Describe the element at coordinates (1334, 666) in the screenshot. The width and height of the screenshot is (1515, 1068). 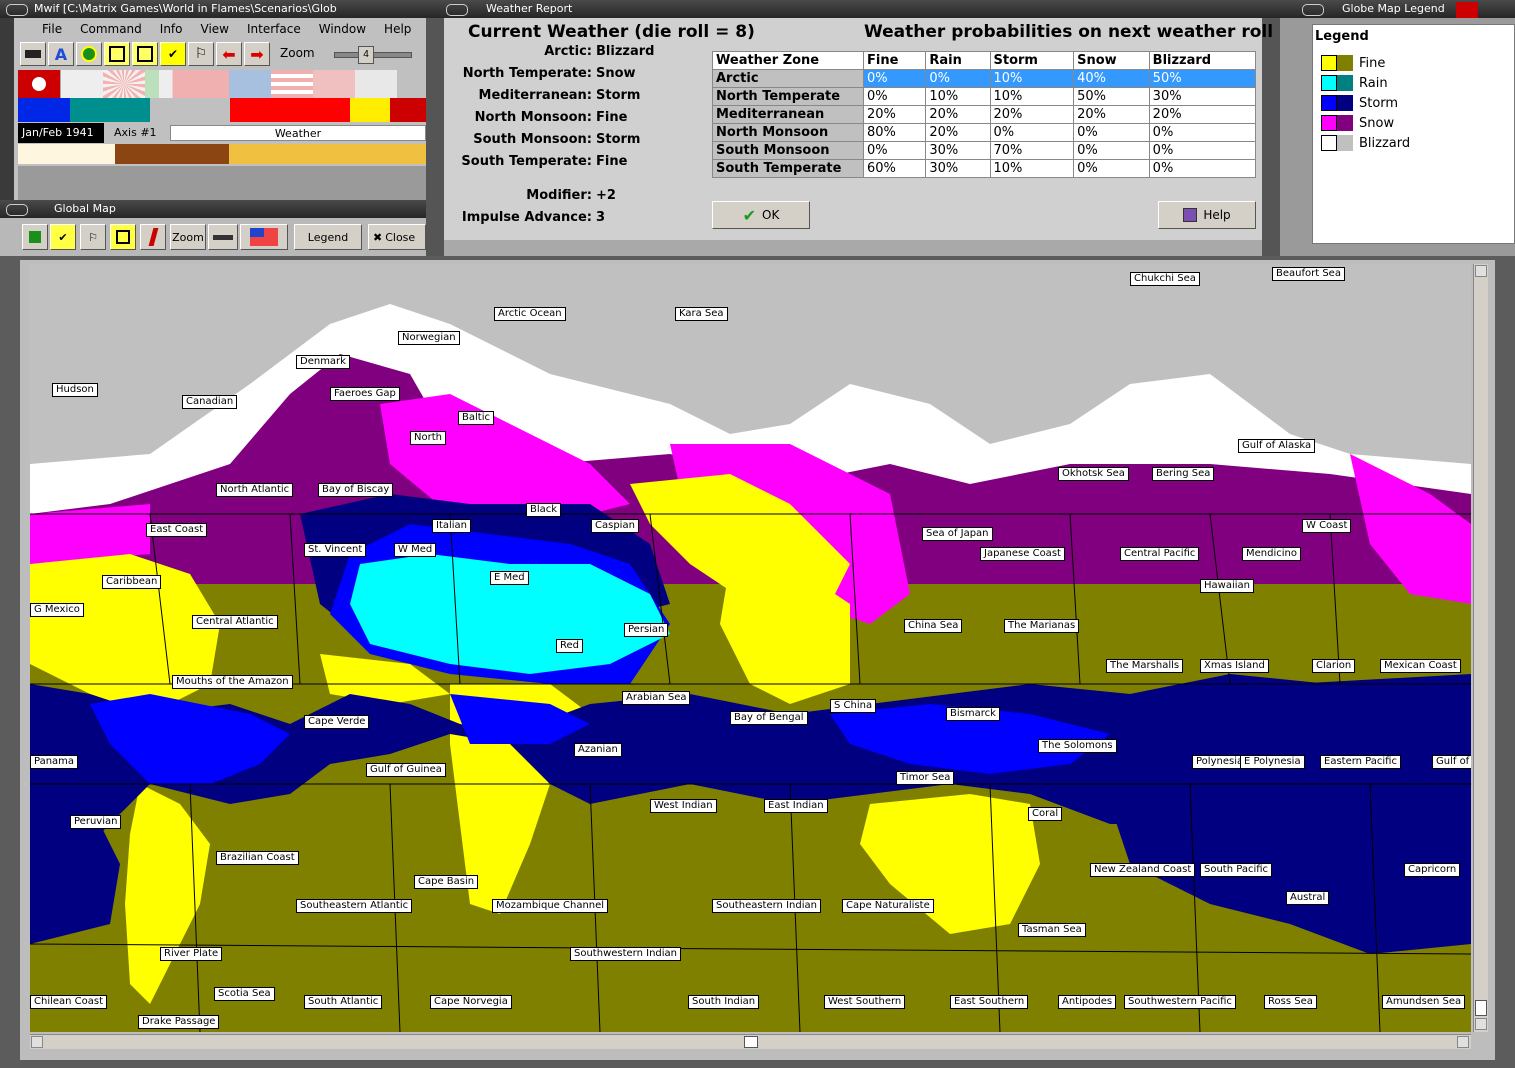
I see `sea-zone-label: Clarion` at that location.